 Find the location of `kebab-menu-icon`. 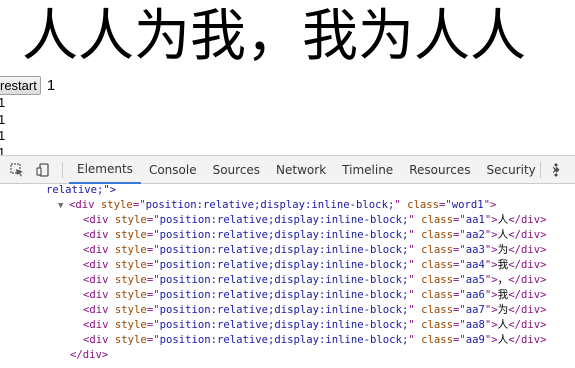

kebab-menu-icon is located at coordinates (556, 170).